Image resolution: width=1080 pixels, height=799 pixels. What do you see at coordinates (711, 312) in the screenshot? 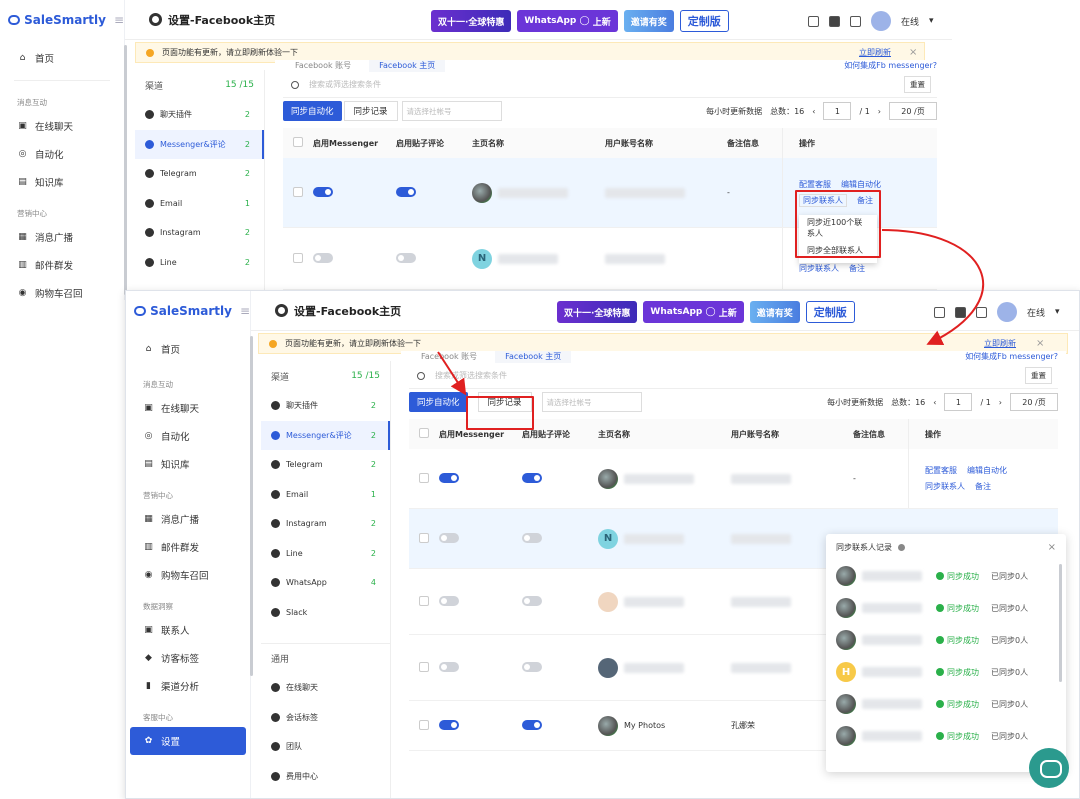
I see `annotation-arrows` at bounding box center [711, 312].